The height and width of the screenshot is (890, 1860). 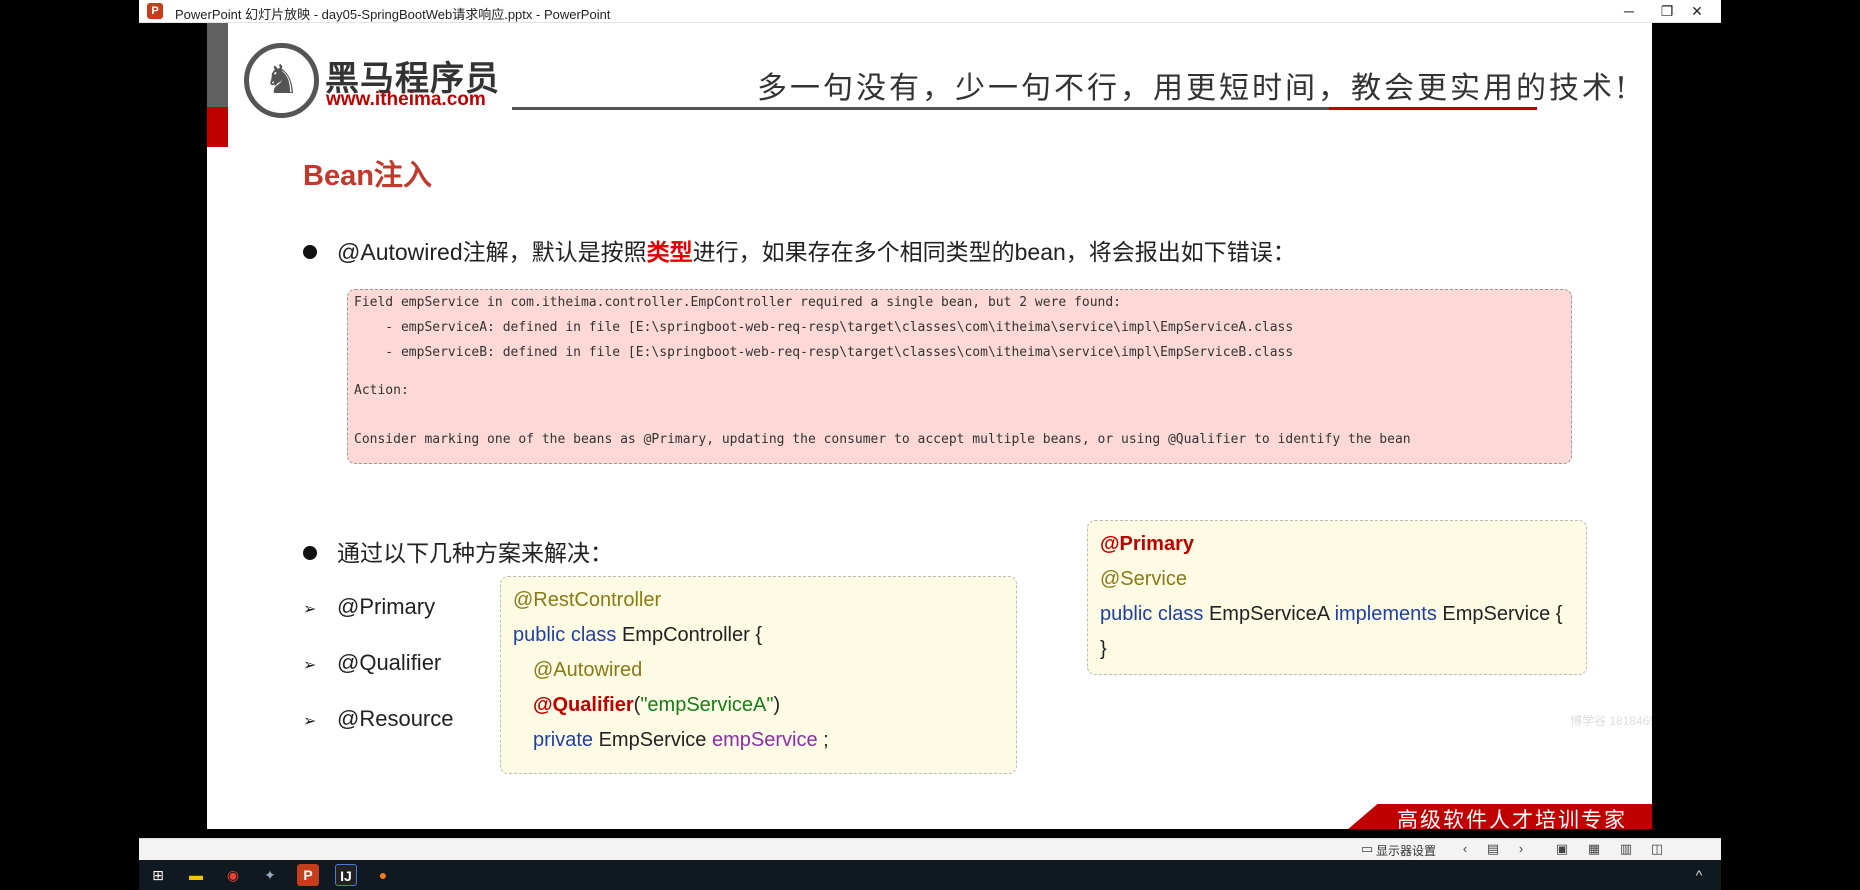 I want to click on taskbar: ⊞ ▬ ◉ ✦ P IJ ● ^, so click(x=930, y=875).